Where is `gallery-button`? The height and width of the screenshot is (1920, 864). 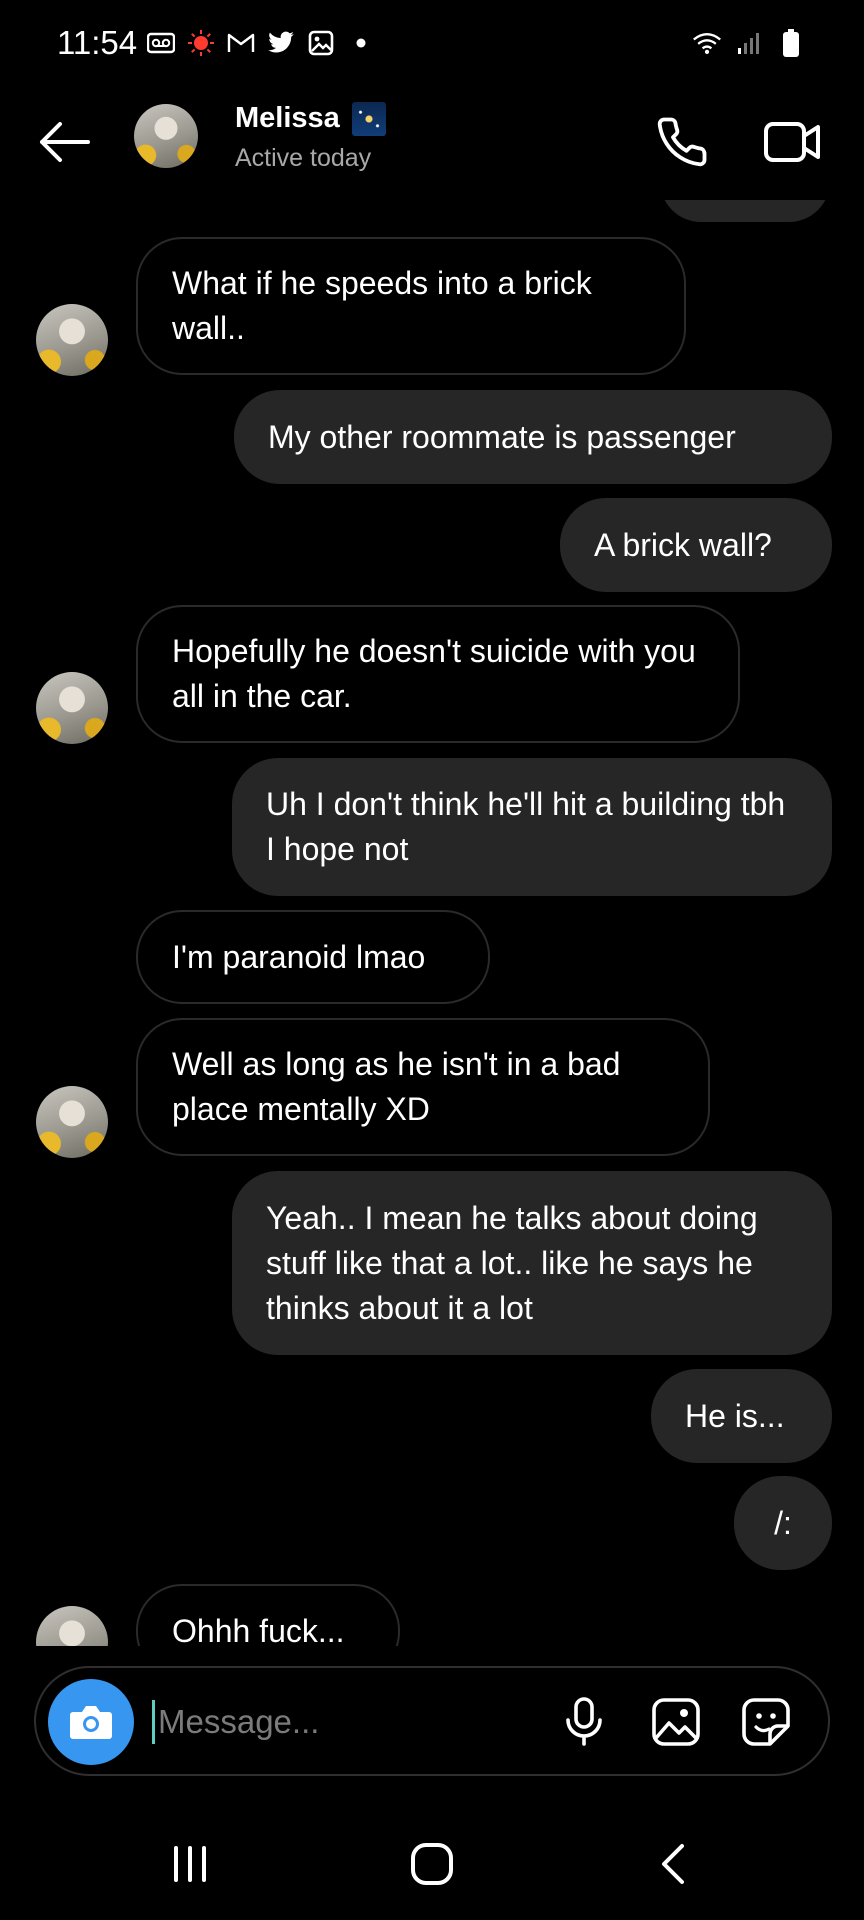 gallery-button is located at coordinates (676, 1722).